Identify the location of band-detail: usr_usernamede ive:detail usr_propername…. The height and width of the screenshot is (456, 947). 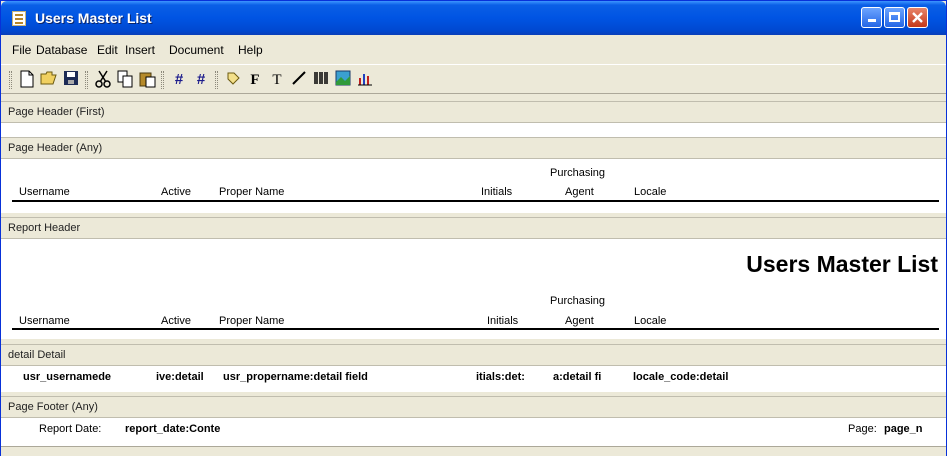
(473, 379).